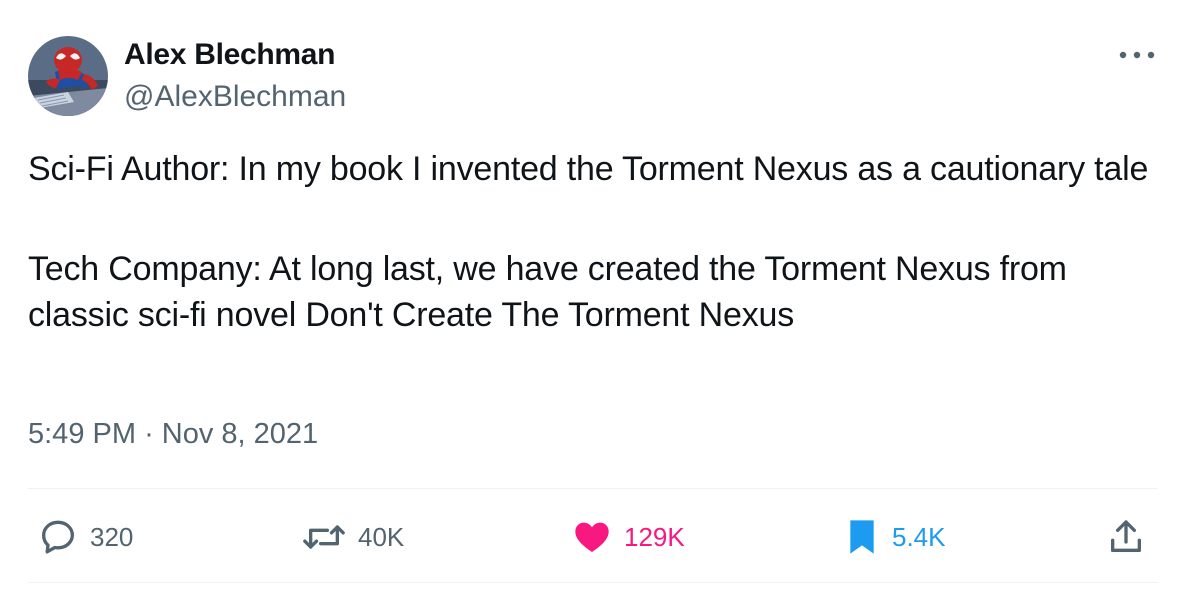  What do you see at coordinates (654, 536) in the screenshot?
I see `like-count: 129K` at bounding box center [654, 536].